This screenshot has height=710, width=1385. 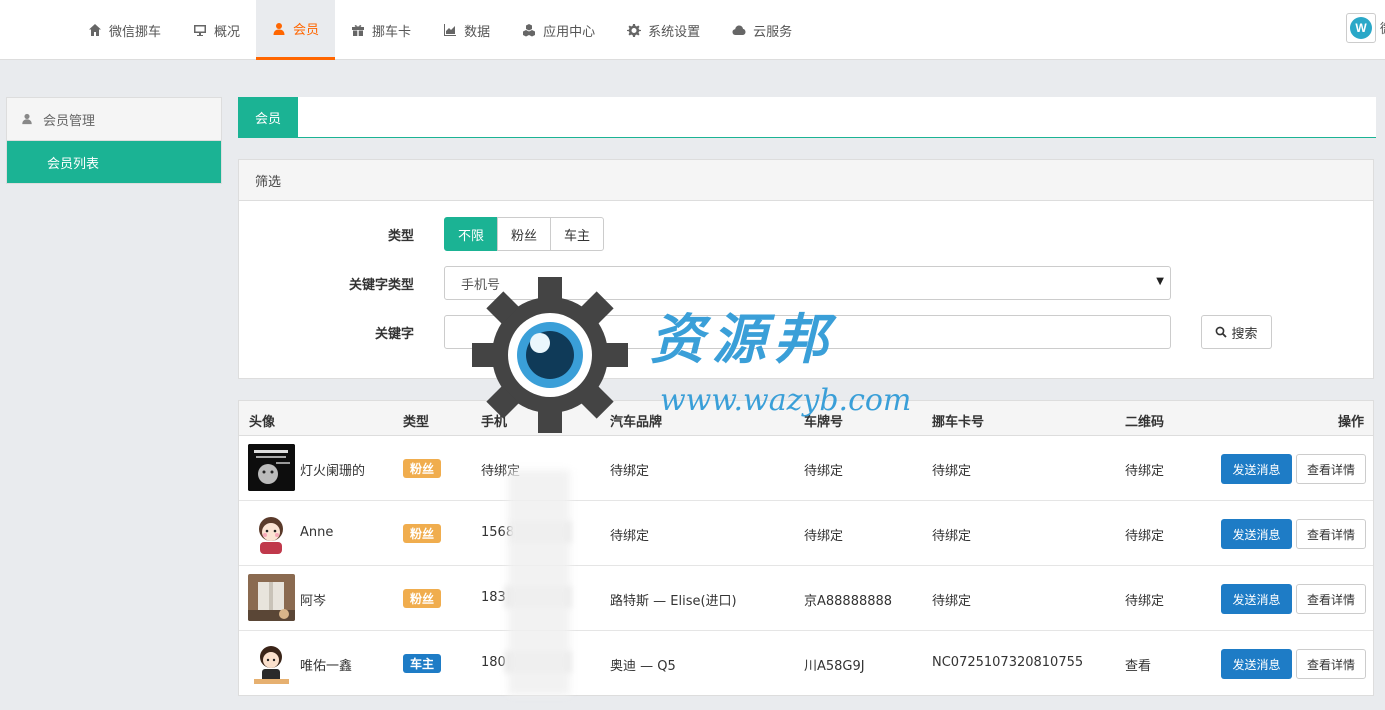 What do you see at coordinates (636, 422) in the screenshot?
I see `header-car-brand: 汽车品牌` at bounding box center [636, 422].